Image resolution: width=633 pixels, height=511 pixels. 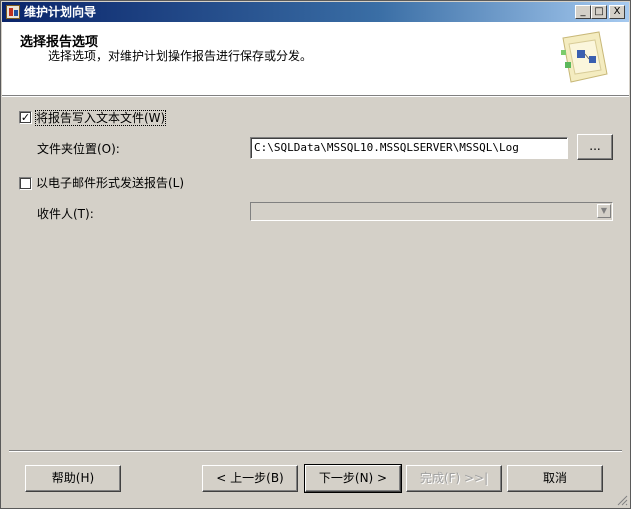 What do you see at coordinates (454, 478) in the screenshot?
I see `finish-button: 完成(F) >>|` at bounding box center [454, 478].